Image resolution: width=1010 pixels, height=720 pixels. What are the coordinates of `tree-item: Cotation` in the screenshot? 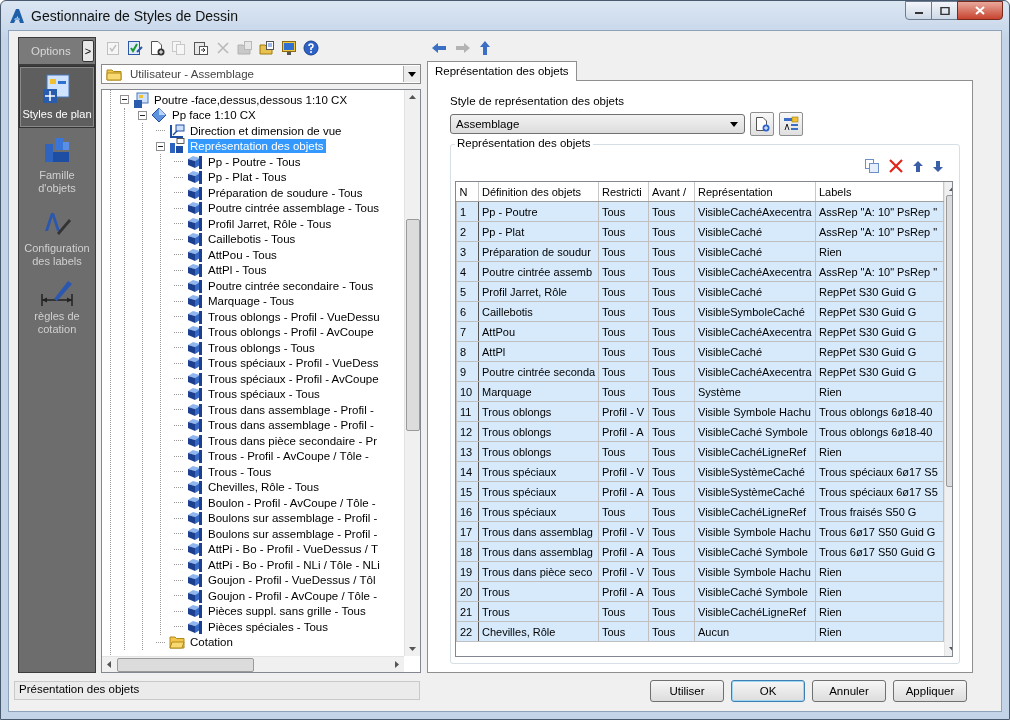 It's located at (211, 642).